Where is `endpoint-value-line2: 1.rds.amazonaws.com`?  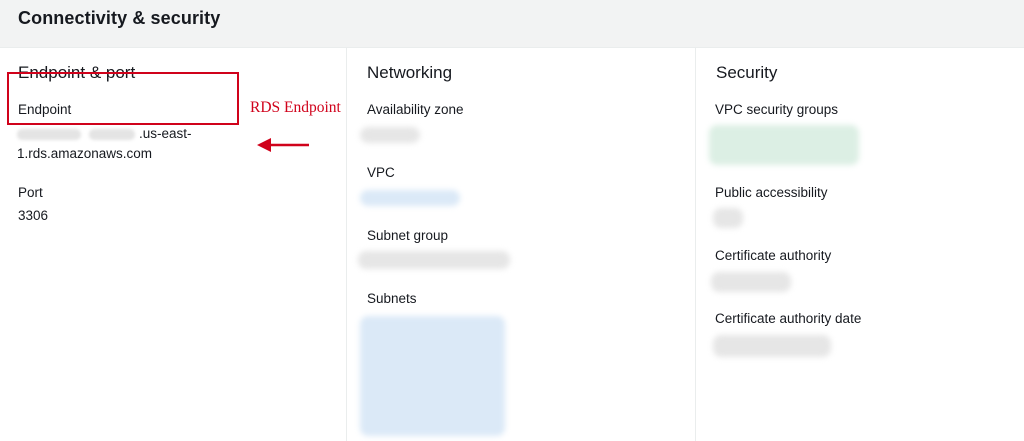
endpoint-value-line2: 1.rds.amazonaws.com is located at coordinates (85, 153).